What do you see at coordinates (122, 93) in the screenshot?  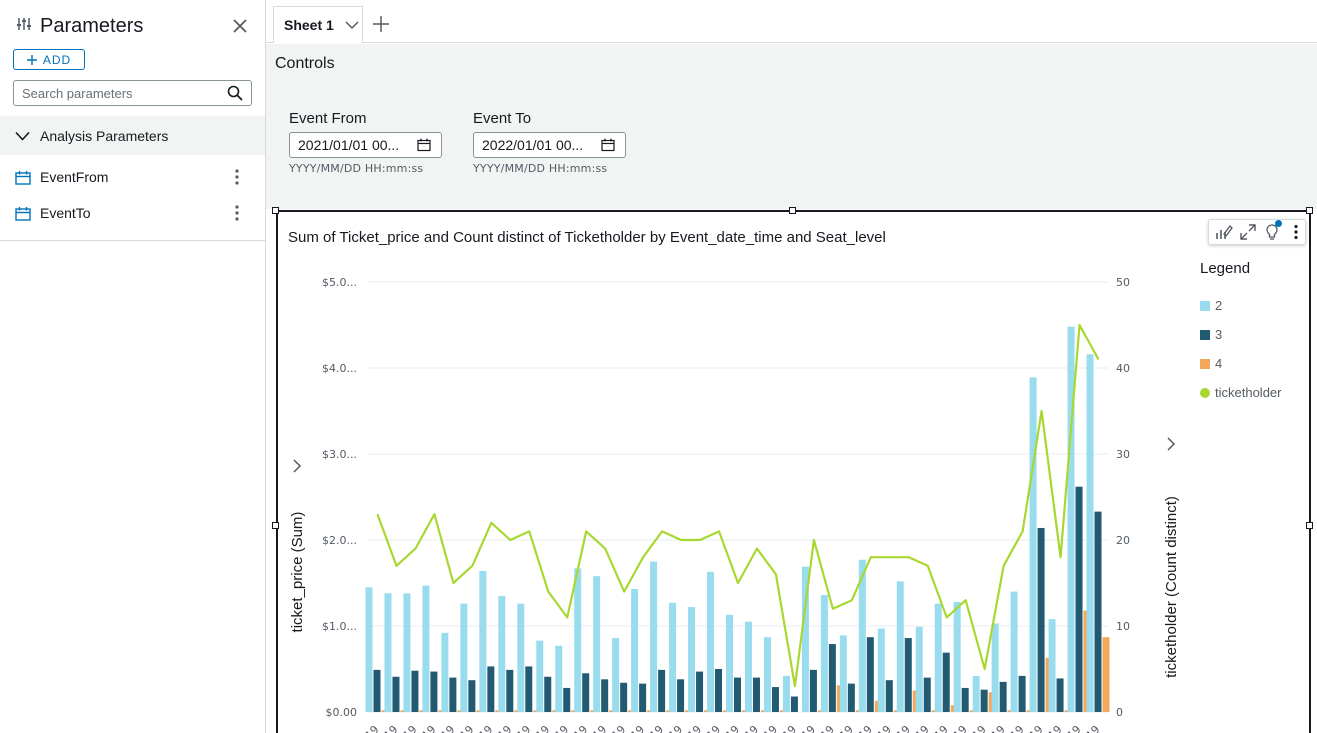 I see `search-parameters-input` at bounding box center [122, 93].